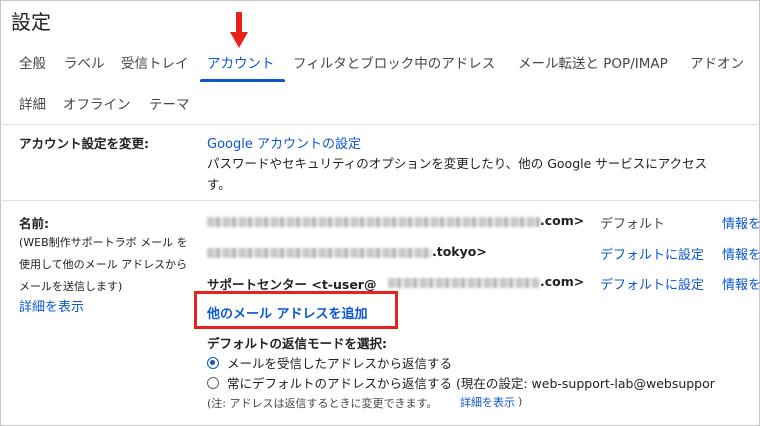 The image size is (760, 426). I want to click on reply-mode-note-end: ), so click(520, 401).